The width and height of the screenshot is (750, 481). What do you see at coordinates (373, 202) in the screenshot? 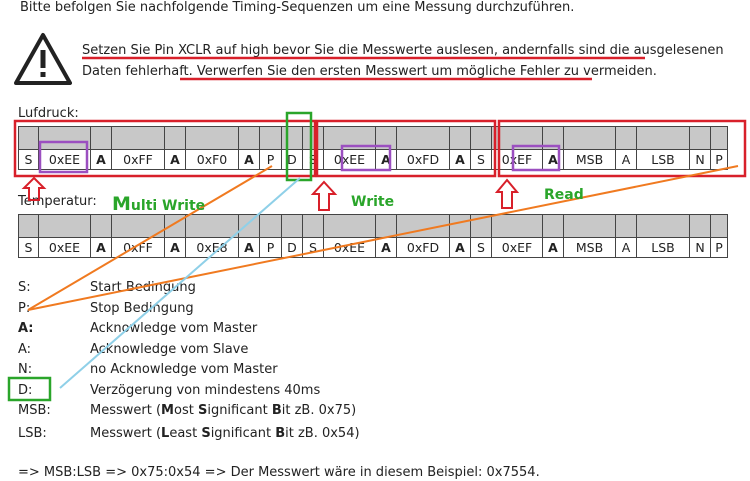
I see `write-label: Write` at bounding box center [373, 202].